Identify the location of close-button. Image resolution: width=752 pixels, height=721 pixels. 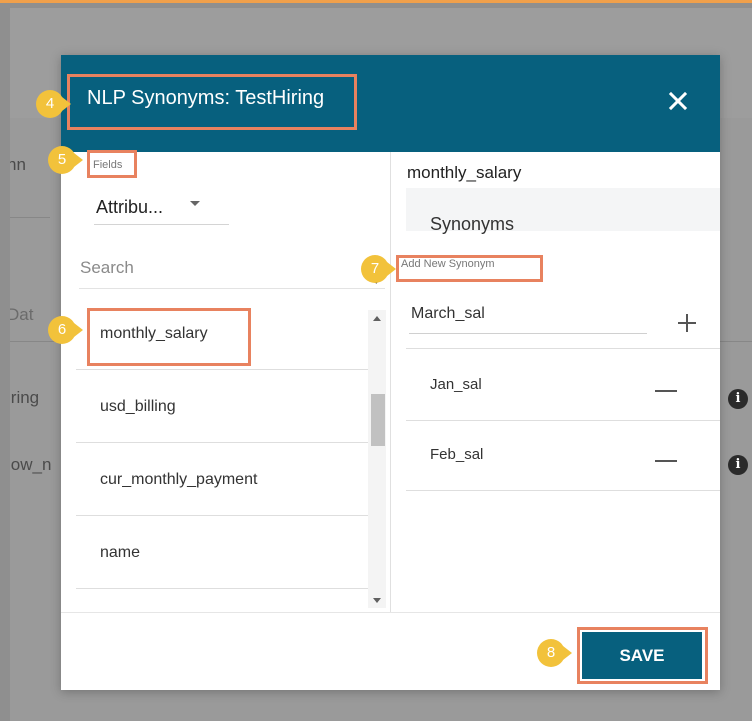
(678, 101).